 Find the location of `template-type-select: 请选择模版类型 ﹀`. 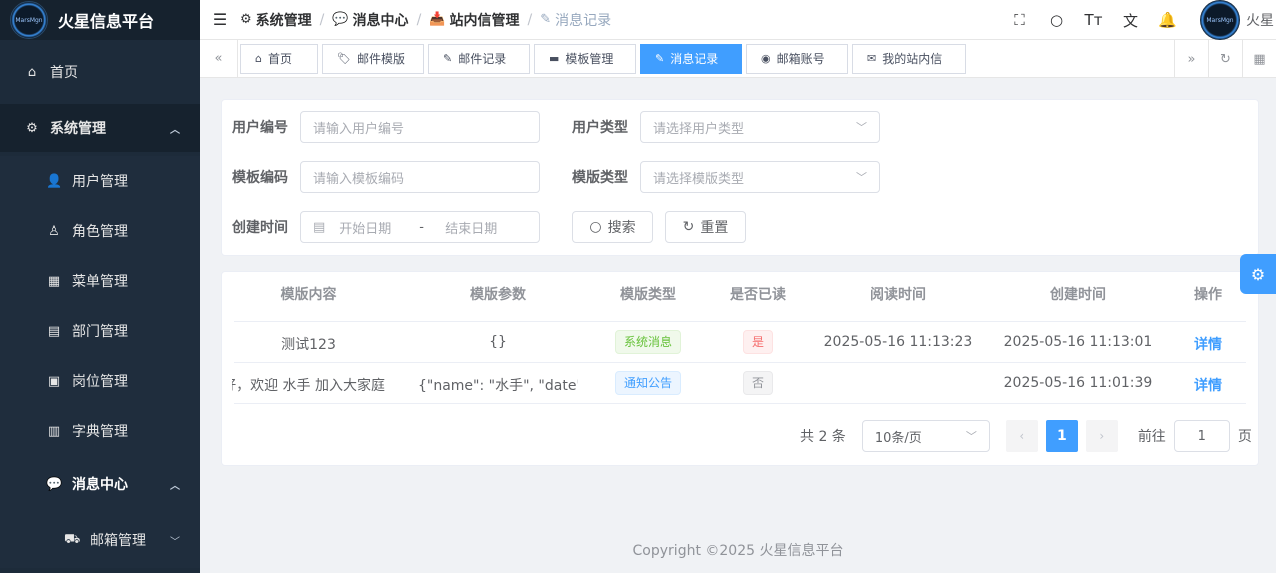

template-type-select: 请选择模版类型 ﹀ is located at coordinates (760, 177).